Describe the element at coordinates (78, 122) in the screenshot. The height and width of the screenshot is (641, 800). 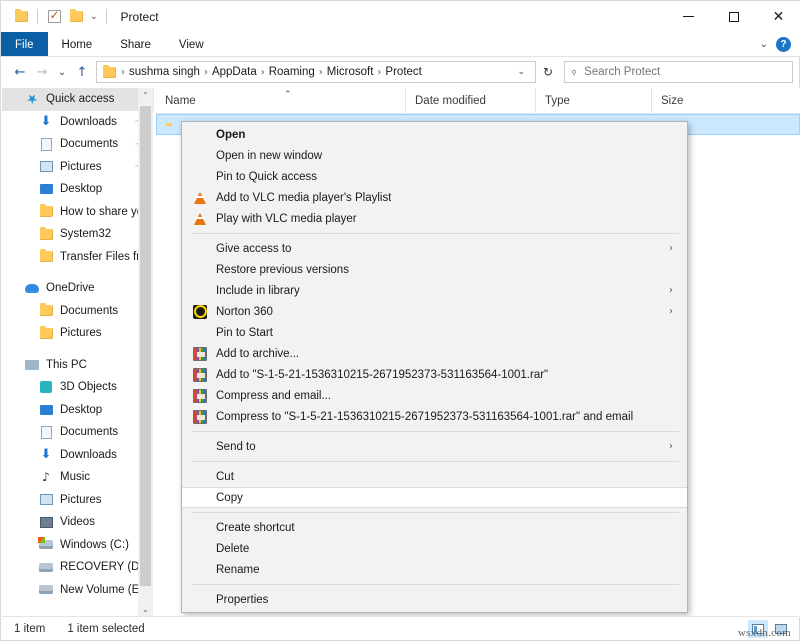
I see `sidebar-item-downloads: ⬇ Downloads 📌` at that location.